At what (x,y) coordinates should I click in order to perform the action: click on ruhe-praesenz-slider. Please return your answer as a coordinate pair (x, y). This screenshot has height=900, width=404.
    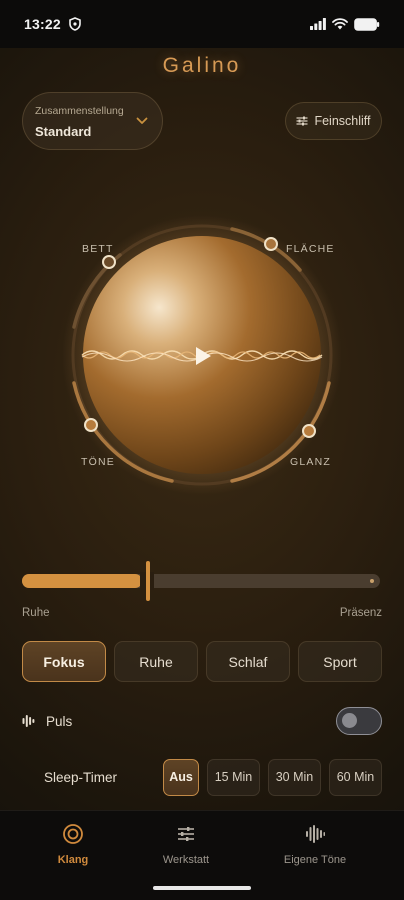
    Looking at the image, I should click on (202, 581).